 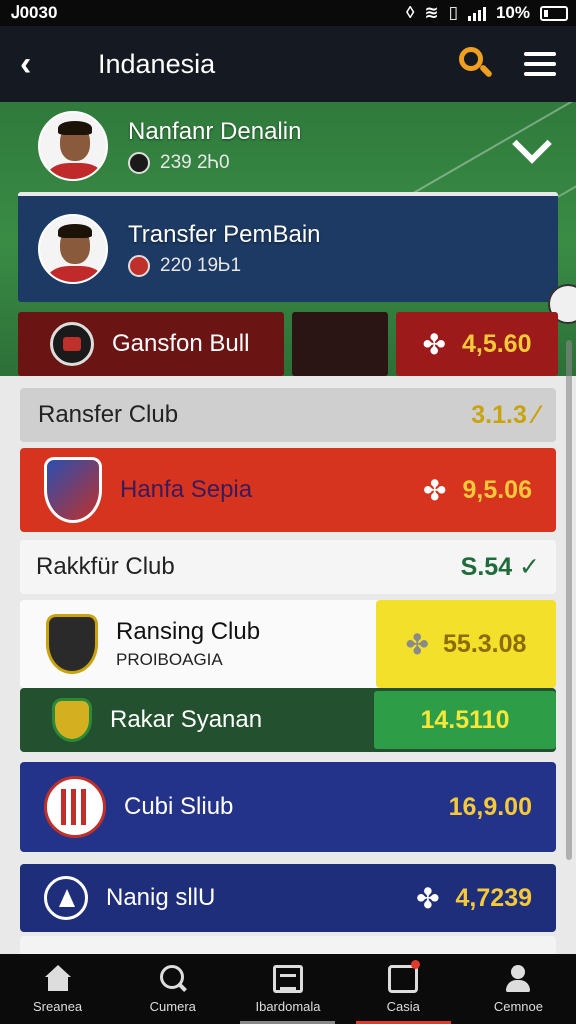 I want to click on page-title: Indanesia, so click(x=157, y=63).